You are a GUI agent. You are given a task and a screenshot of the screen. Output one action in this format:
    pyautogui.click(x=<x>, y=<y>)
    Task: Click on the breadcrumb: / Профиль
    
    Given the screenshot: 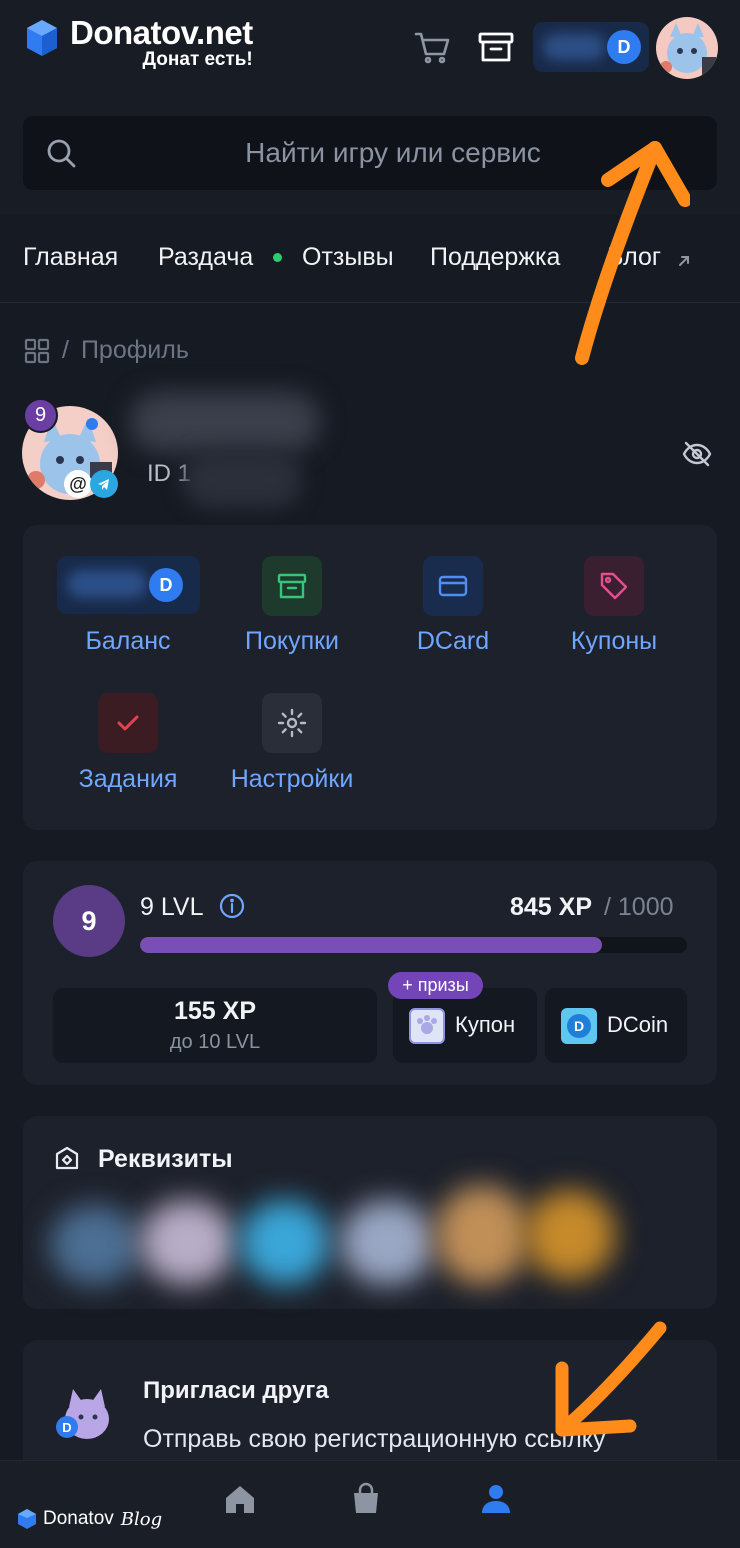 What is the action you would take?
    pyautogui.click(x=106, y=350)
    